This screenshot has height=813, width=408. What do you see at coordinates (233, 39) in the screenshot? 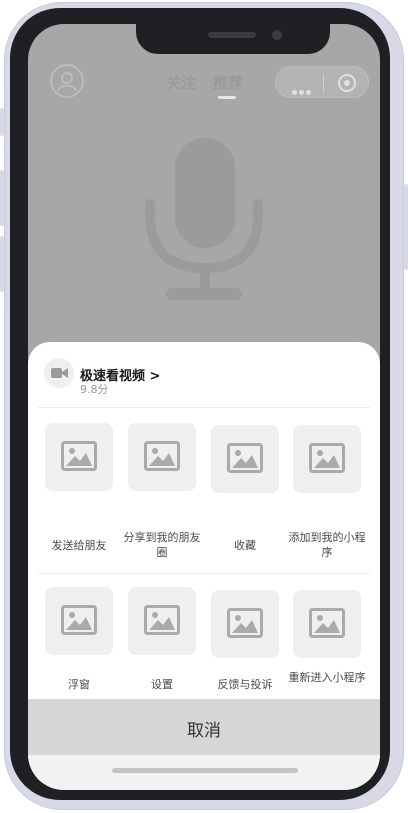
I see `notch` at bounding box center [233, 39].